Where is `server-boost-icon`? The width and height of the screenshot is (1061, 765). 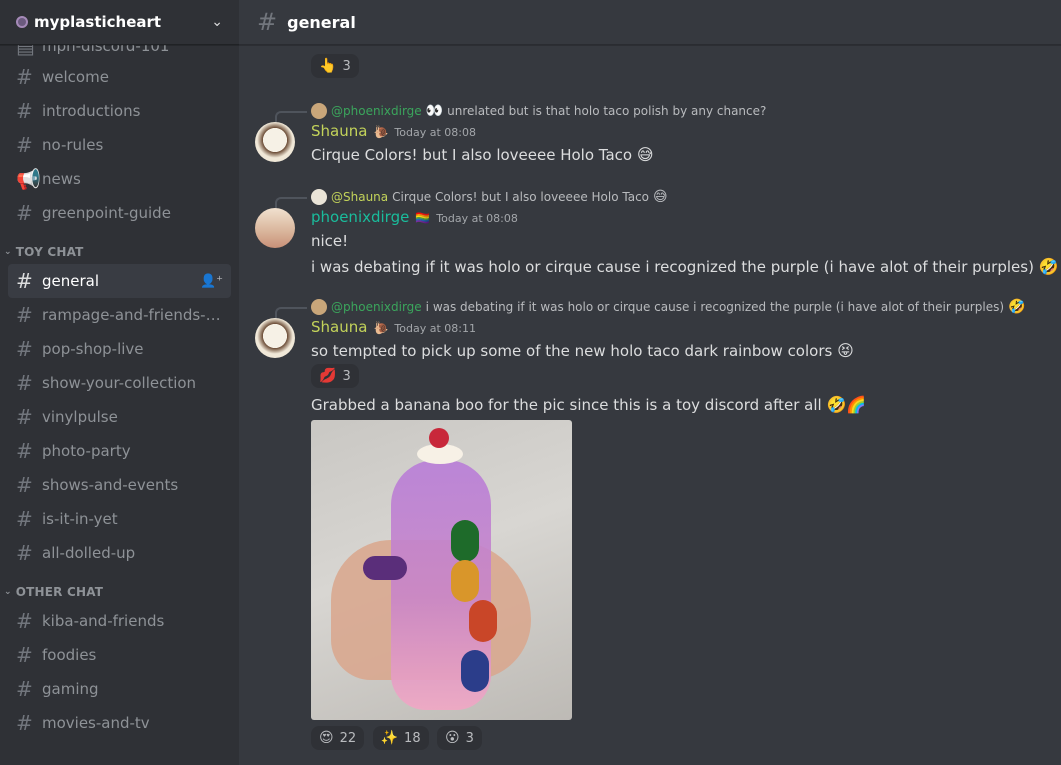
server-boost-icon is located at coordinates (22, 22).